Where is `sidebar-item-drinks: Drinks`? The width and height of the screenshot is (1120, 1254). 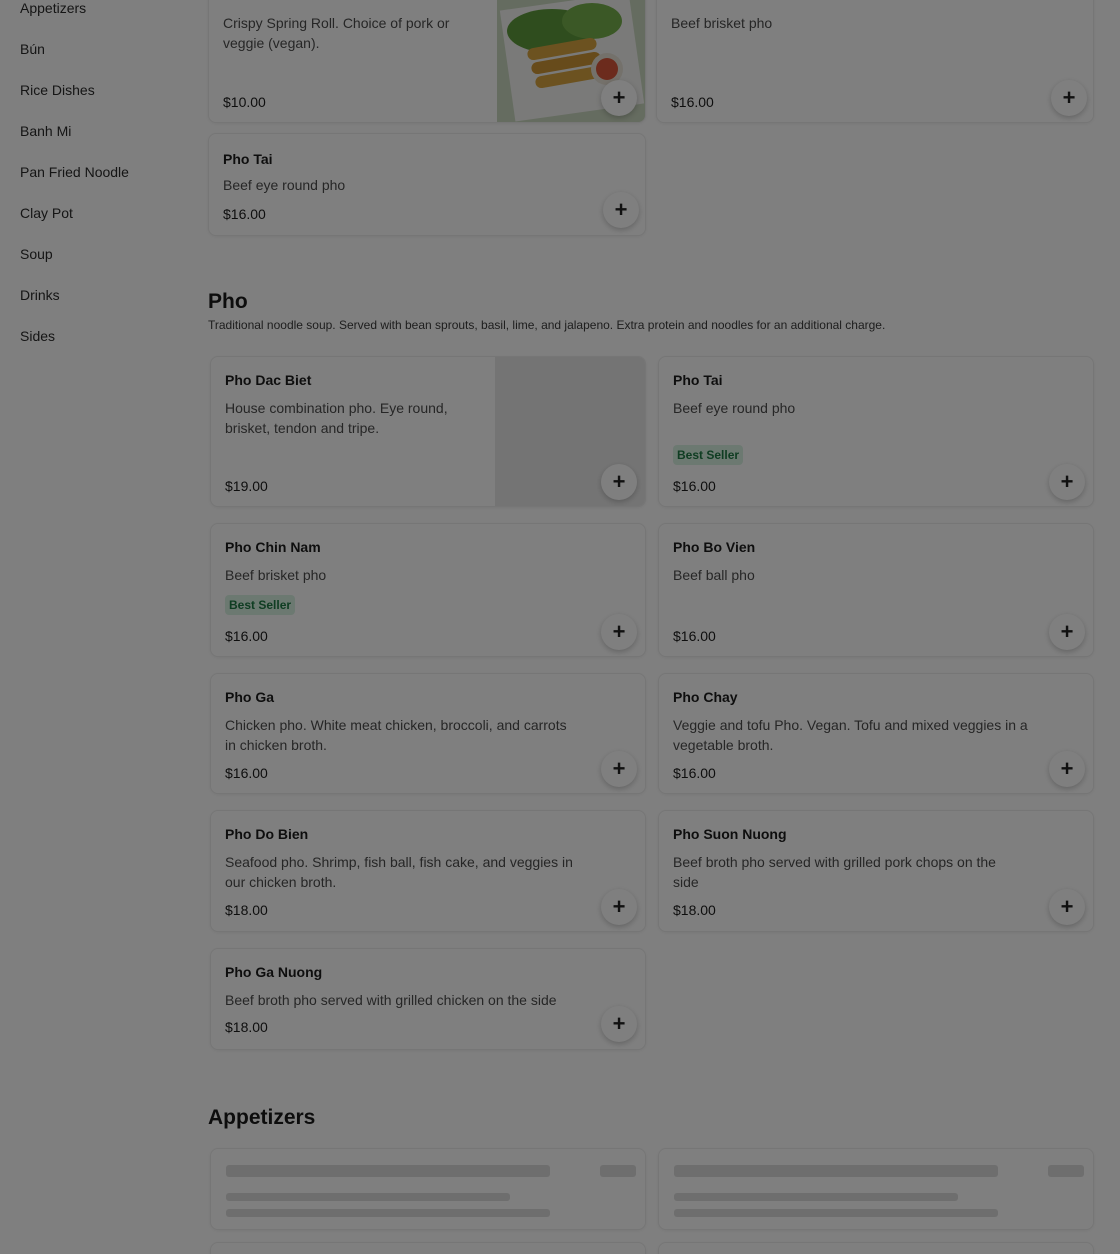
sidebar-item-drinks: Drinks is located at coordinates (40, 295).